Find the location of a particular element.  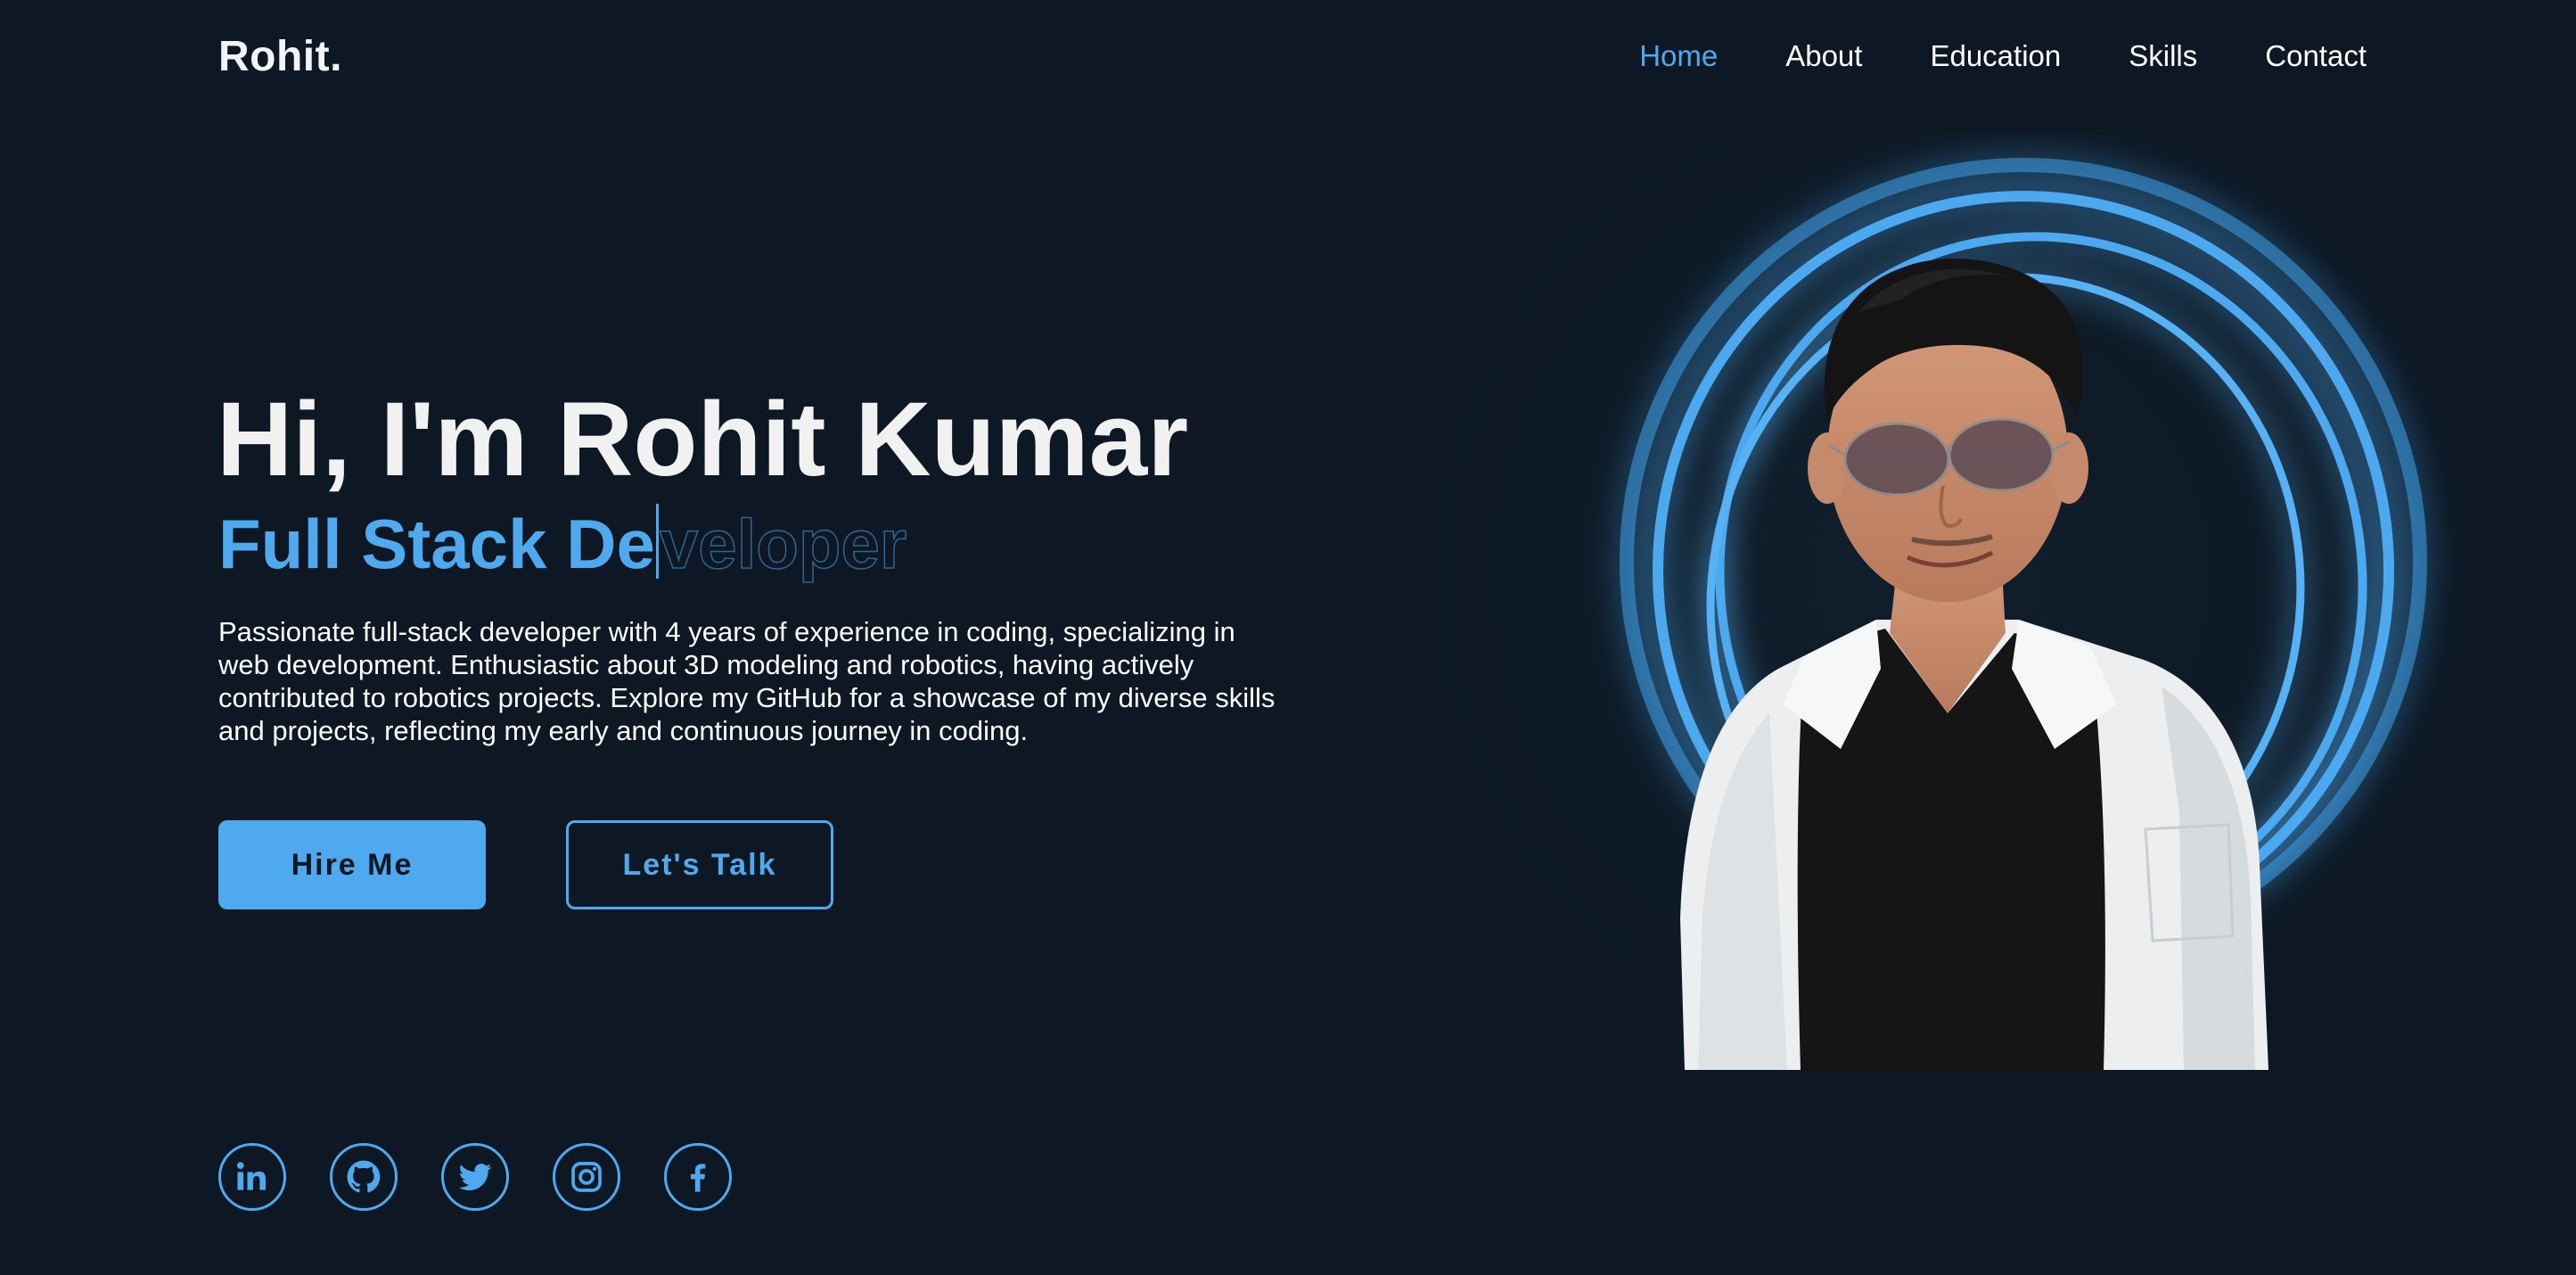

hero-role-typing: Full Stack Developer is located at coordinates (562, 544).